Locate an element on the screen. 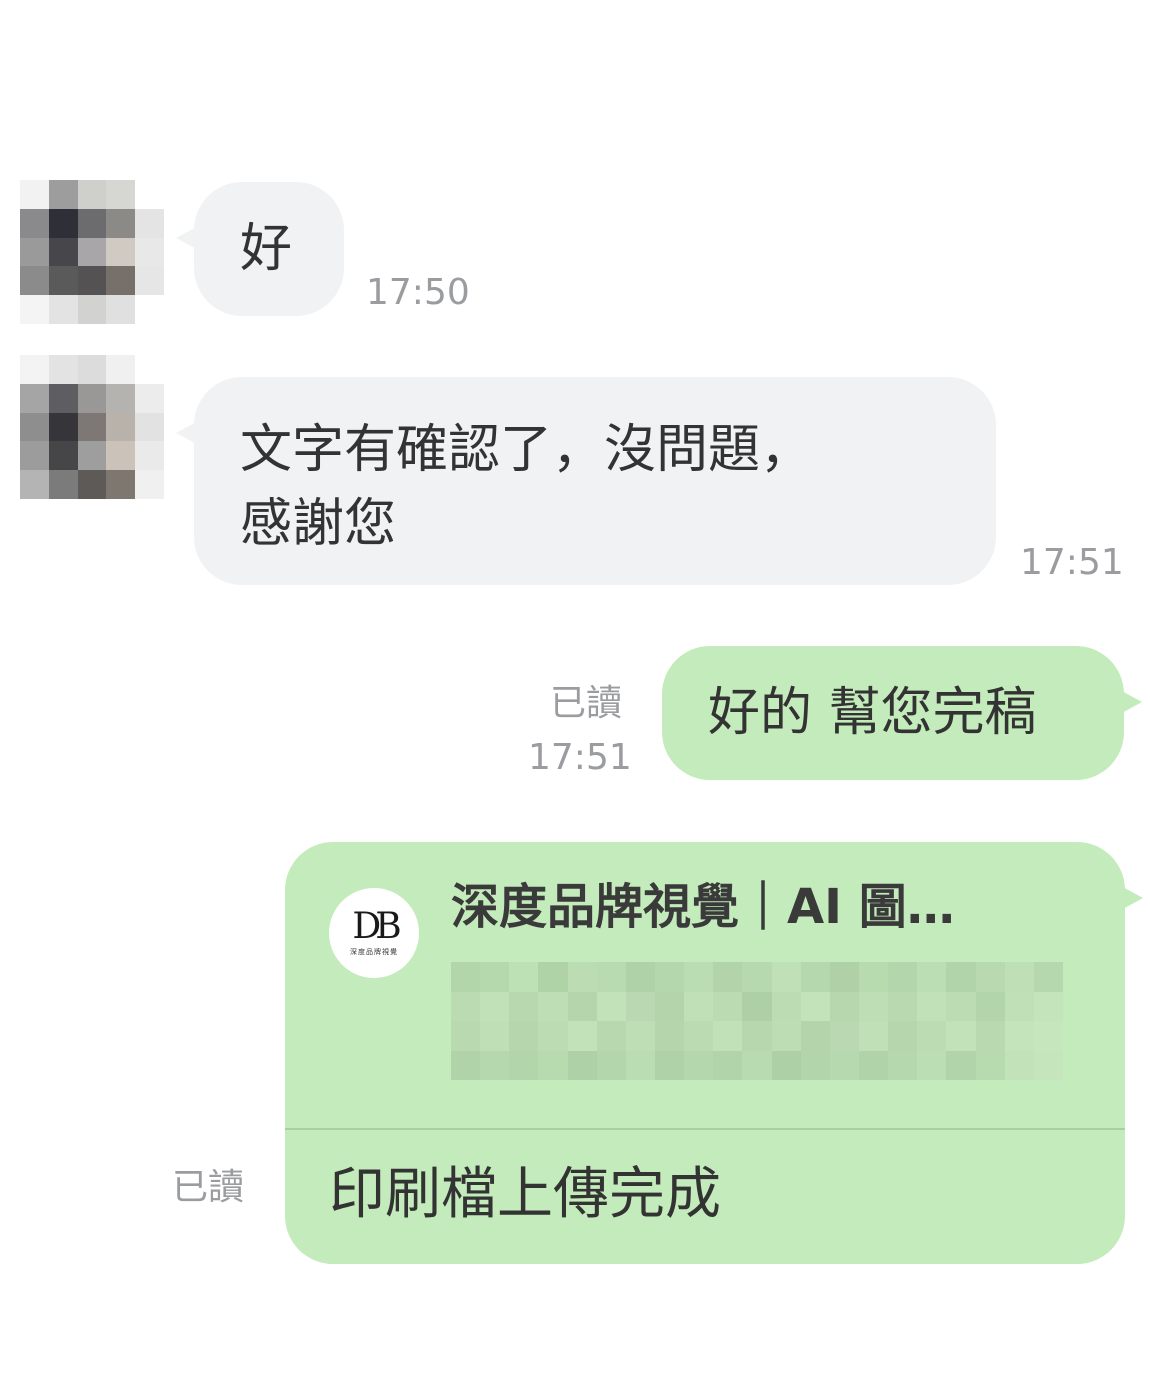 The height and width of the screenshot is (1400, 1150). logo-subtext: 深度品牌視覺 is located at coordinates (374, 952).